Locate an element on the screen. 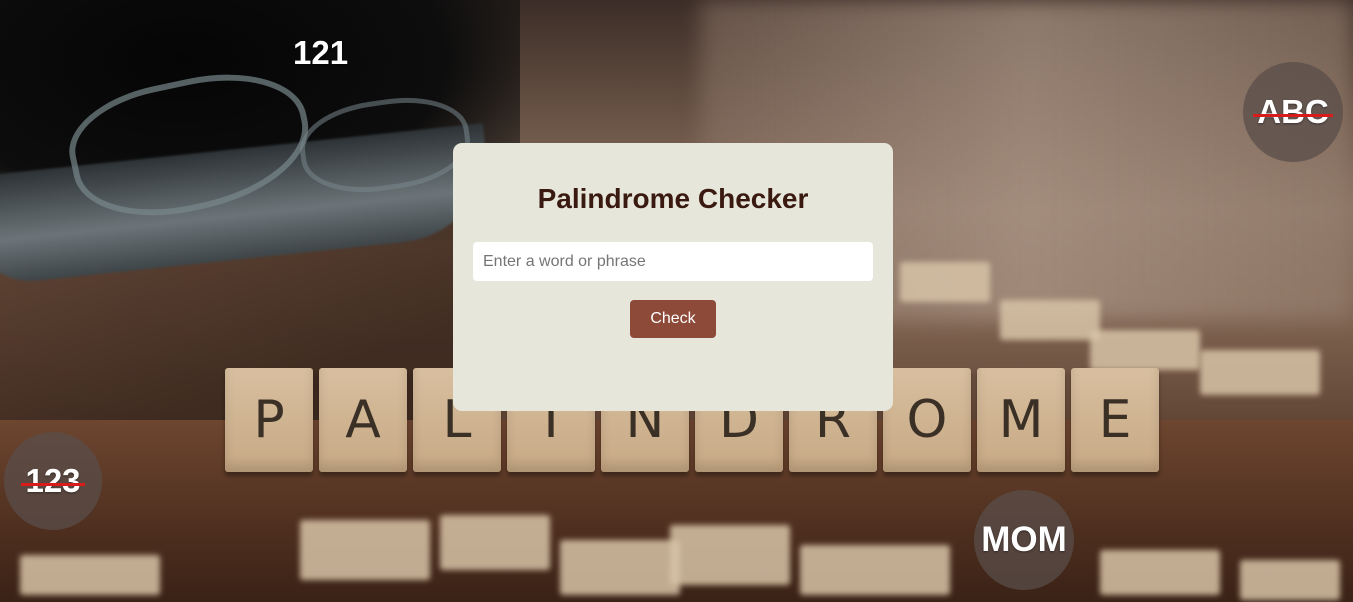  palindrome-checker-card: Palindrome Checker Check is located at coordinates (673, 277).